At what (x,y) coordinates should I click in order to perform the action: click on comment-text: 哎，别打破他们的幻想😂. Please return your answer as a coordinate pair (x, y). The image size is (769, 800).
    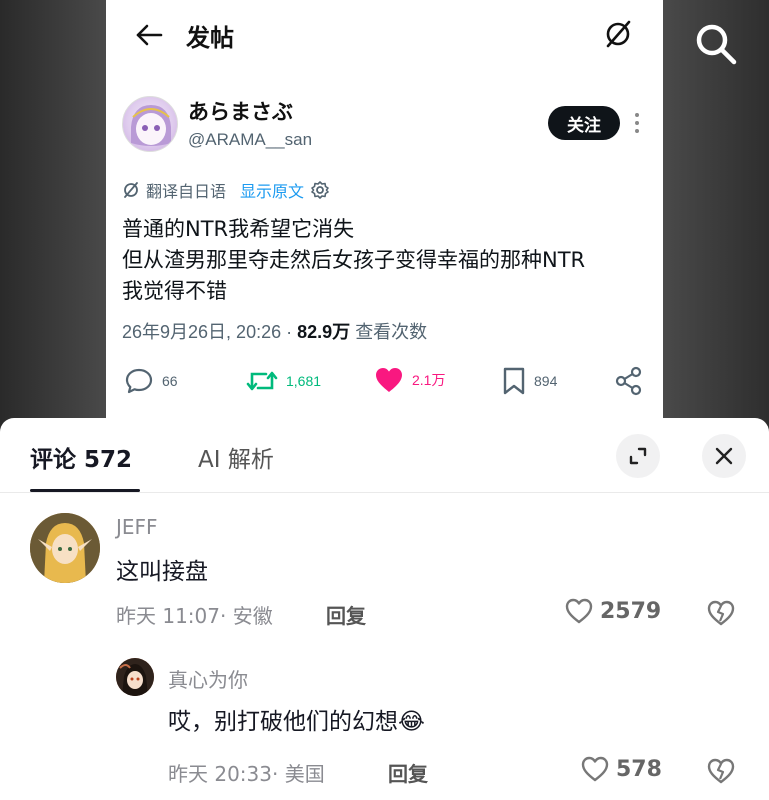
    Looking at the image, I should click on (296, 719).